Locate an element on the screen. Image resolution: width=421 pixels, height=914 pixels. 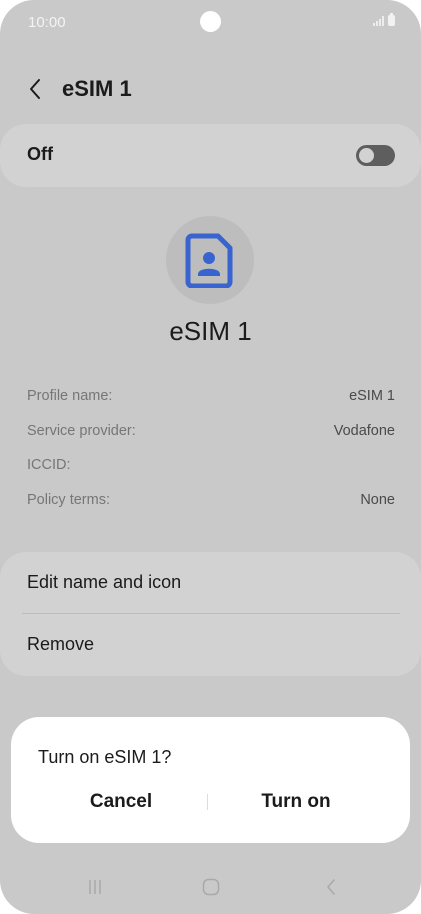
status-icons is located at coordinates (384, 19).